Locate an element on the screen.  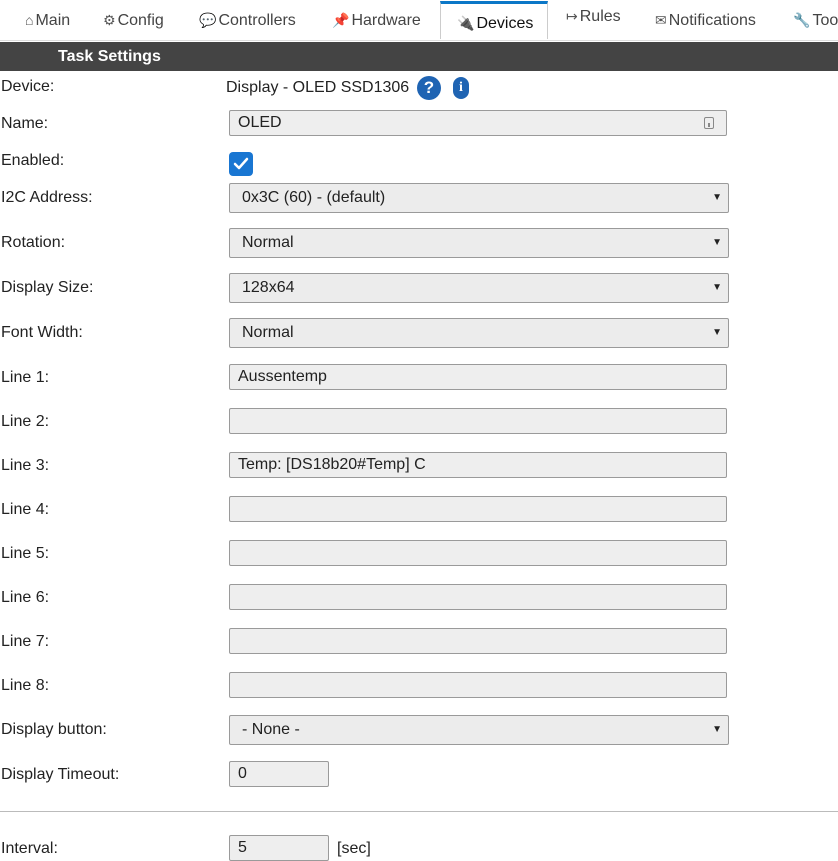
rotation-label: Rotation: is located at coordinates (33, 242).